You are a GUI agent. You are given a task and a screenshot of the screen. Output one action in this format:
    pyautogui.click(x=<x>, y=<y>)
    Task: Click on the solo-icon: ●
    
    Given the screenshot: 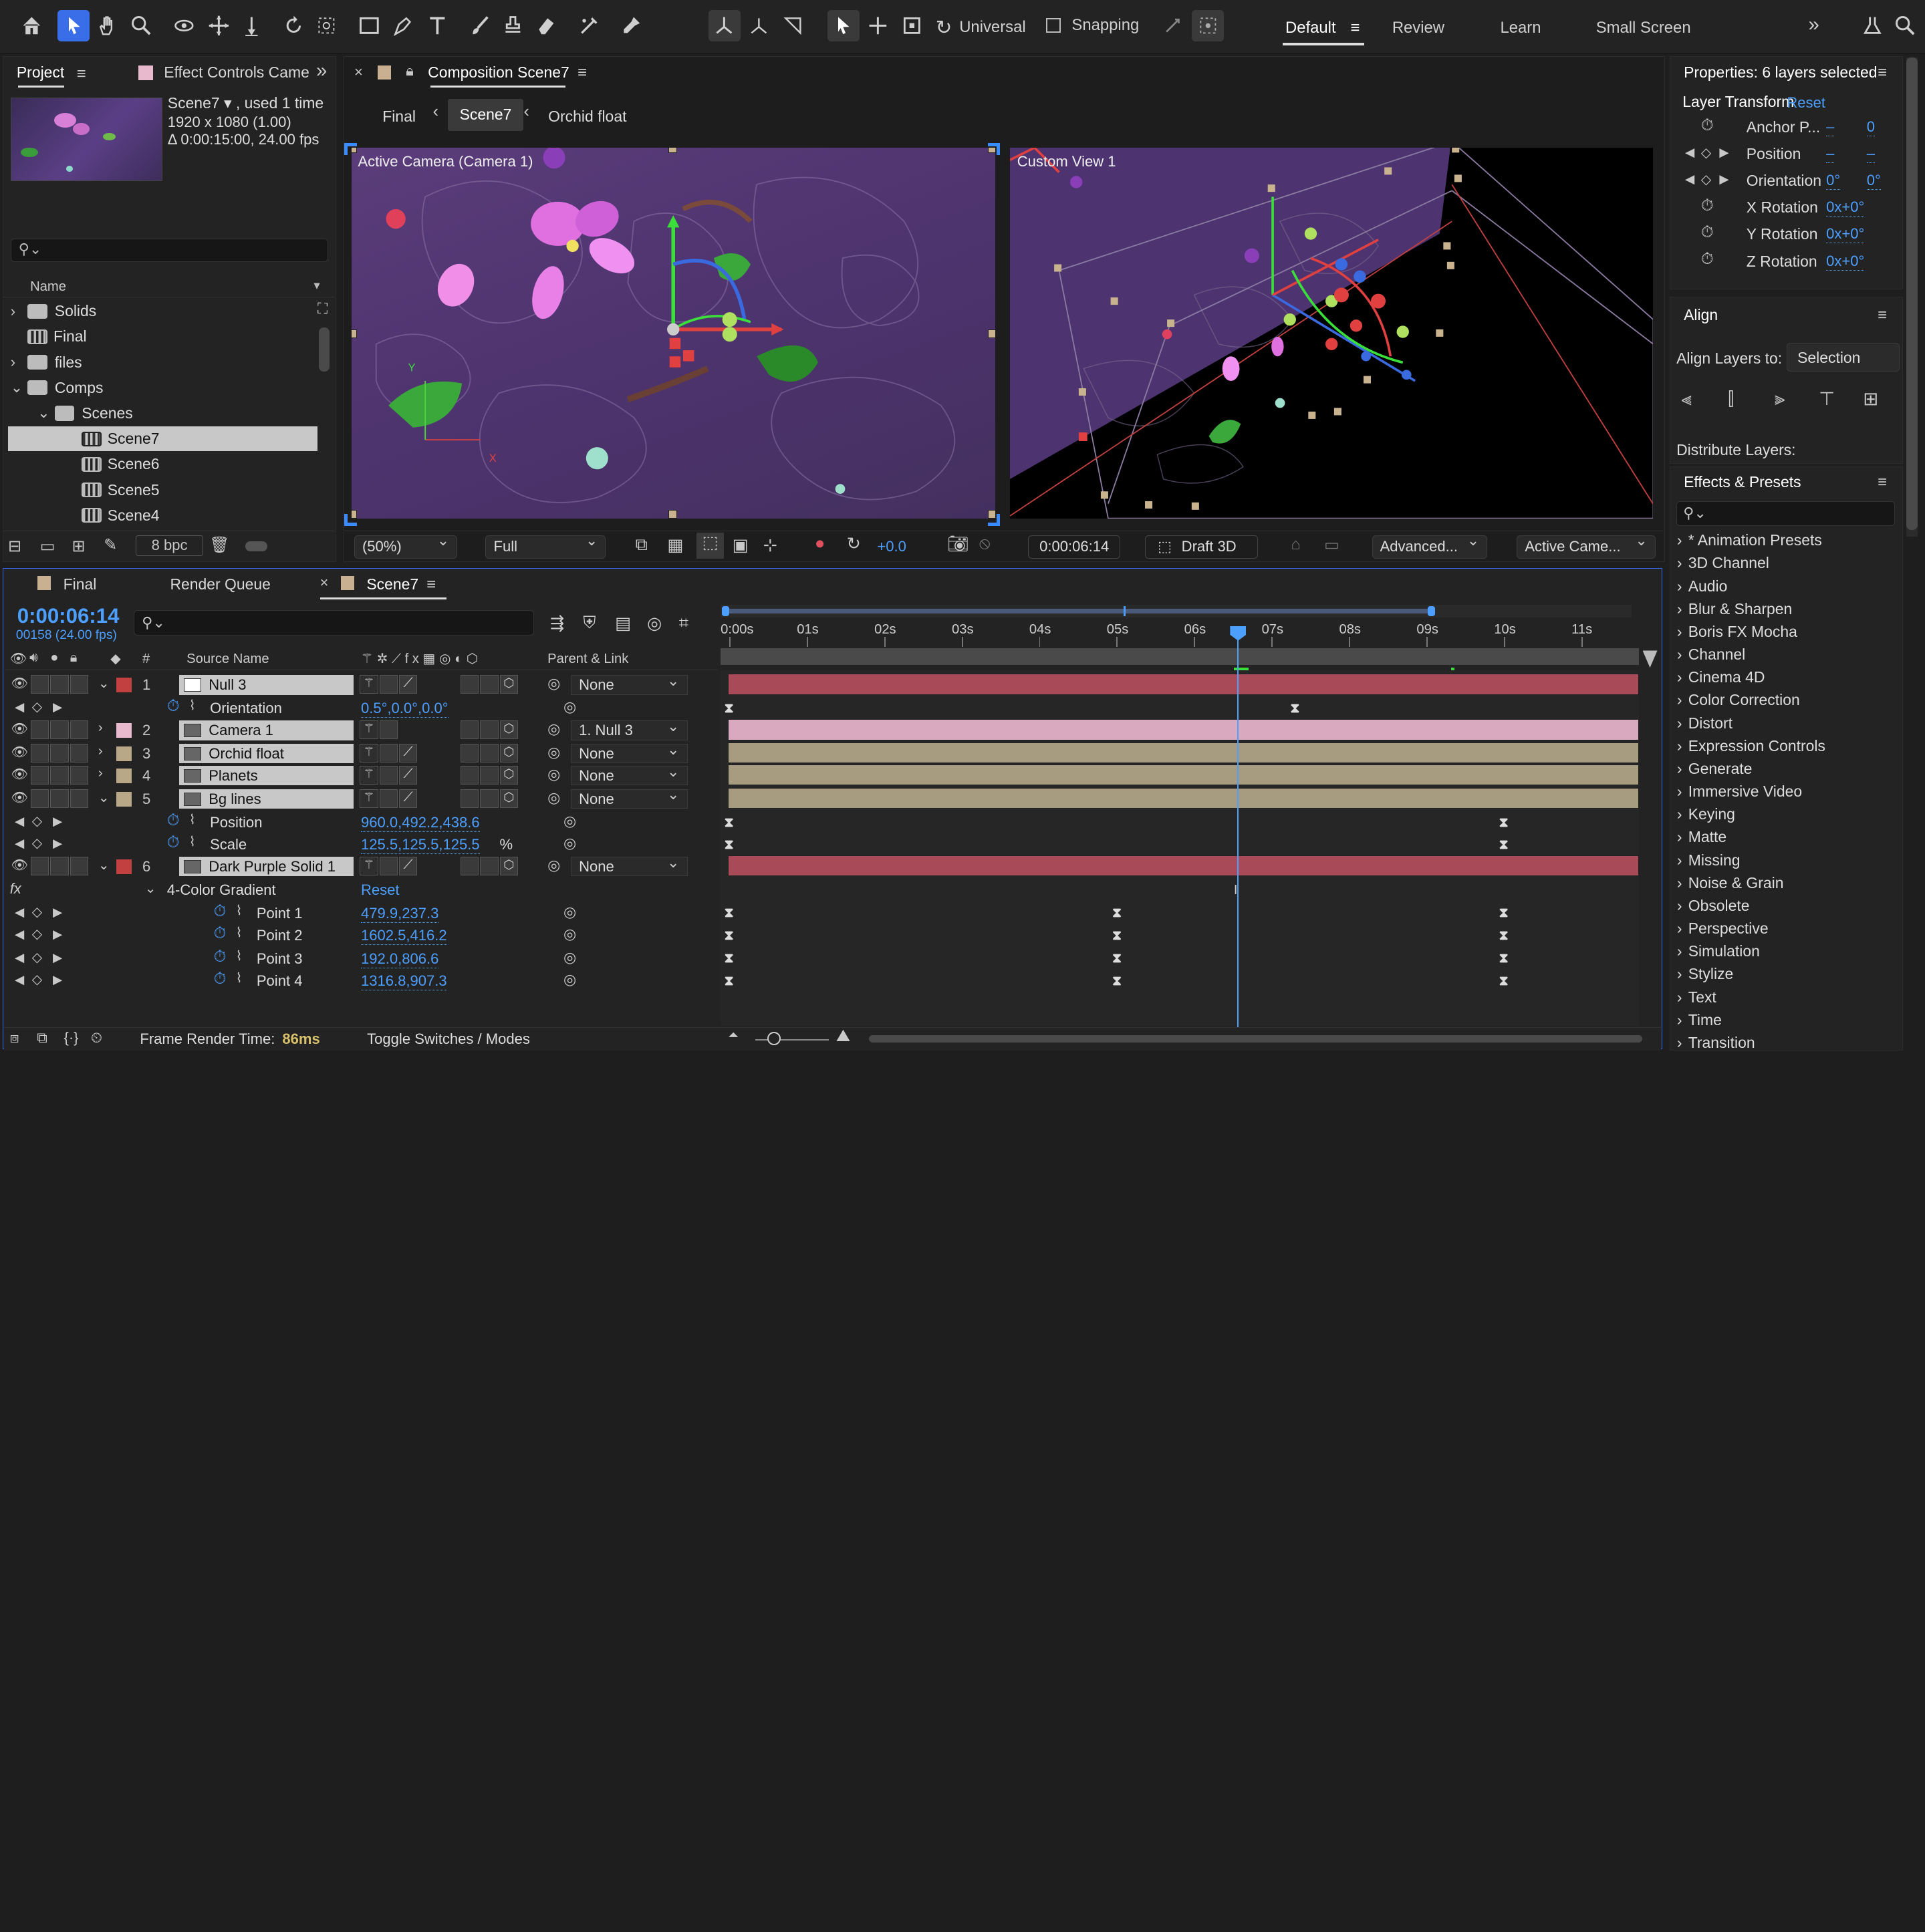 What is the action you would take?
    pyautogui.click(x=54, y=658)
    